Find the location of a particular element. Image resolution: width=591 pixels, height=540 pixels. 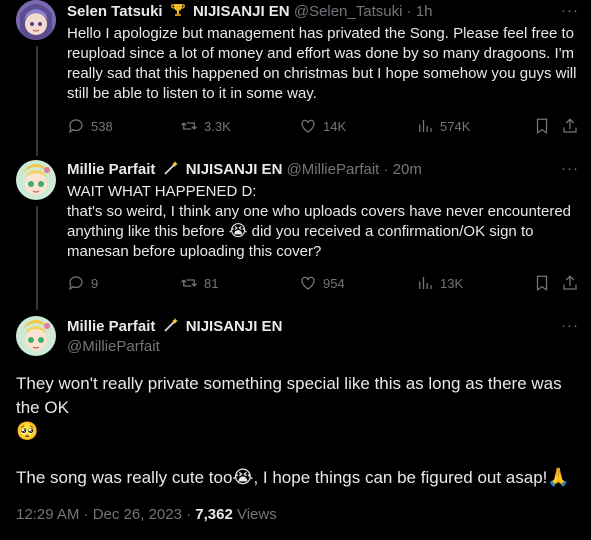

view-count: 13K is located at coordinates (452, 283).